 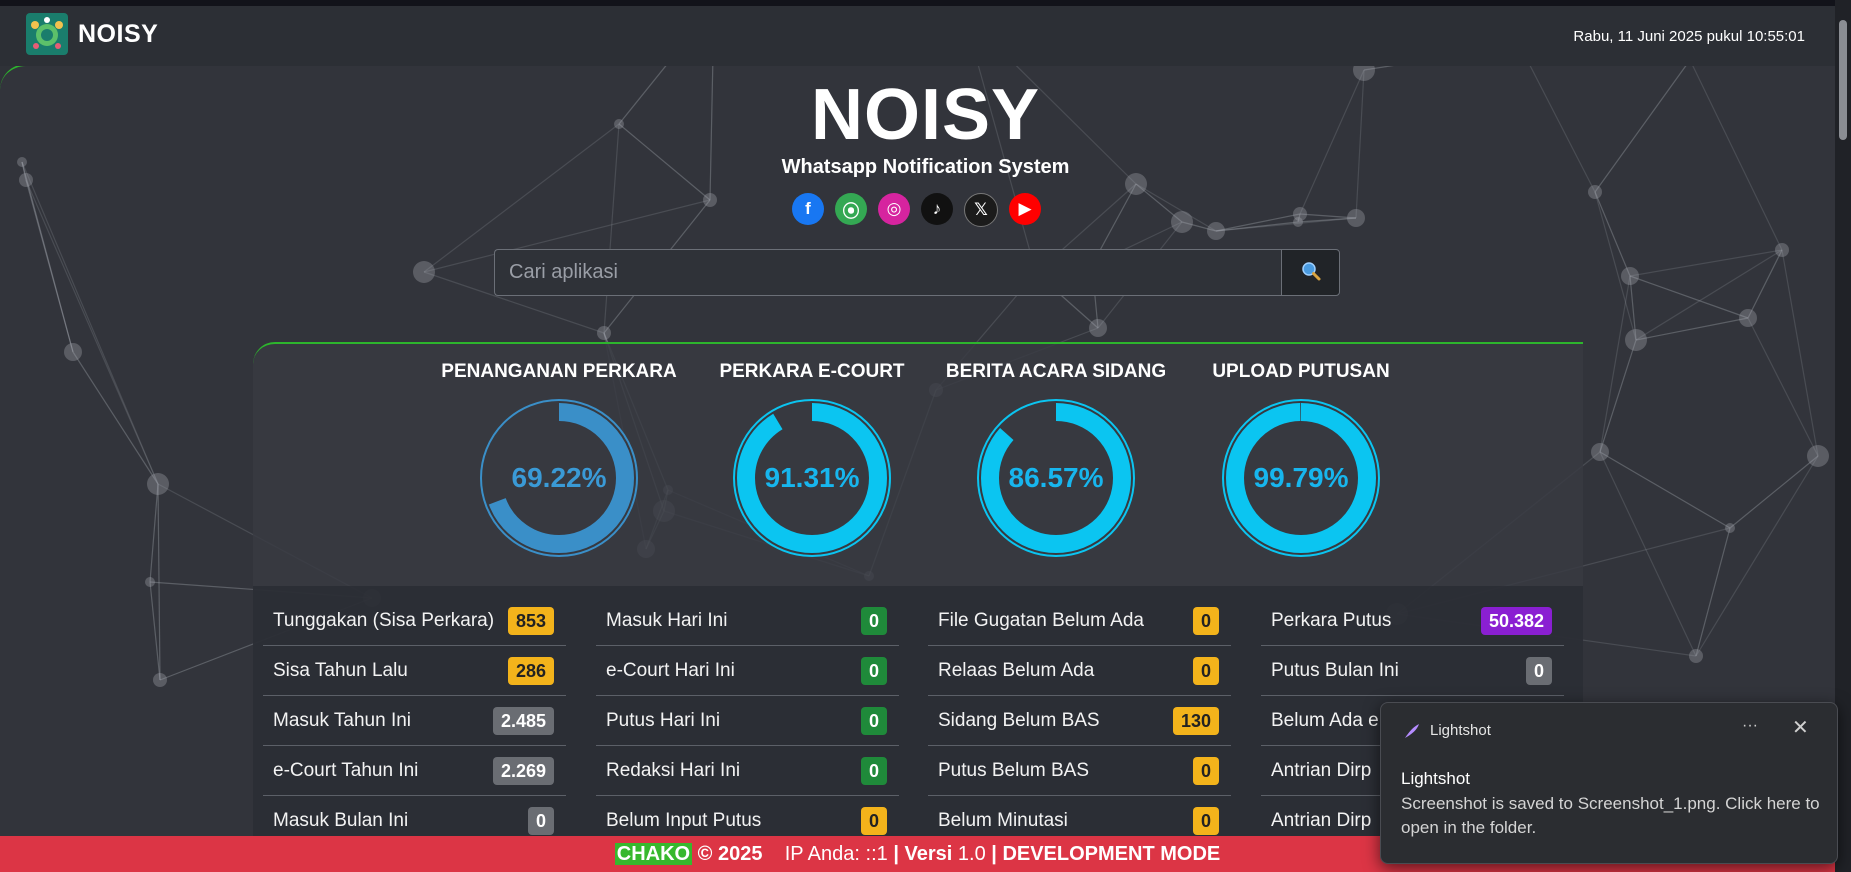 I want to click on stat-row: Putus Bulan Ini 0, so click(x=1412, y=671).